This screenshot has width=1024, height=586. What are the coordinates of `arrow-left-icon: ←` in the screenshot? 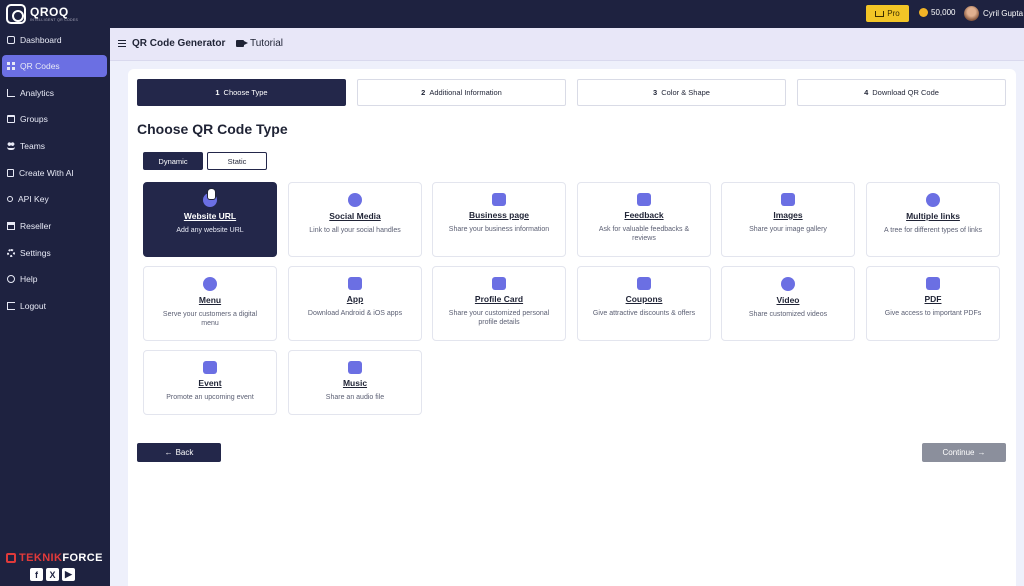 It's located at (168, 452).